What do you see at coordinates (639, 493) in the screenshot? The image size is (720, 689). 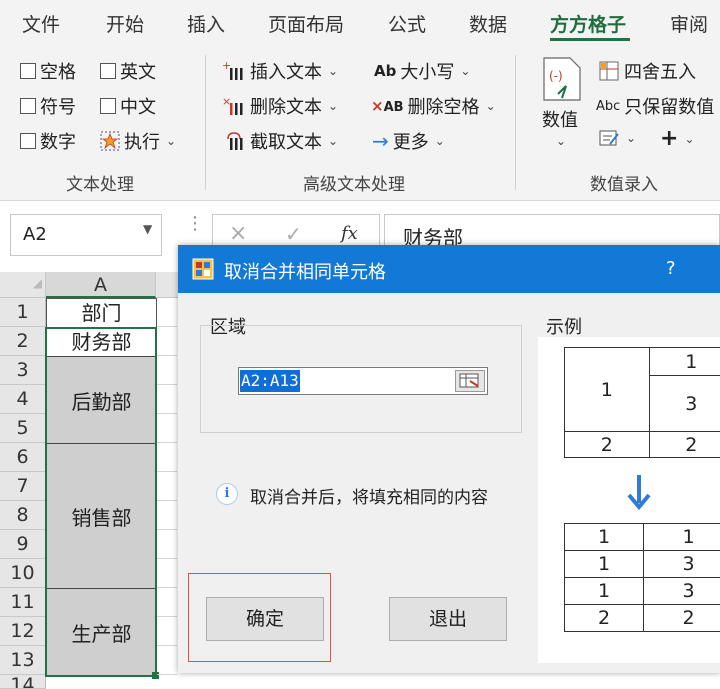 I see `arrow-down-icon` at bounding box center [639, 493].